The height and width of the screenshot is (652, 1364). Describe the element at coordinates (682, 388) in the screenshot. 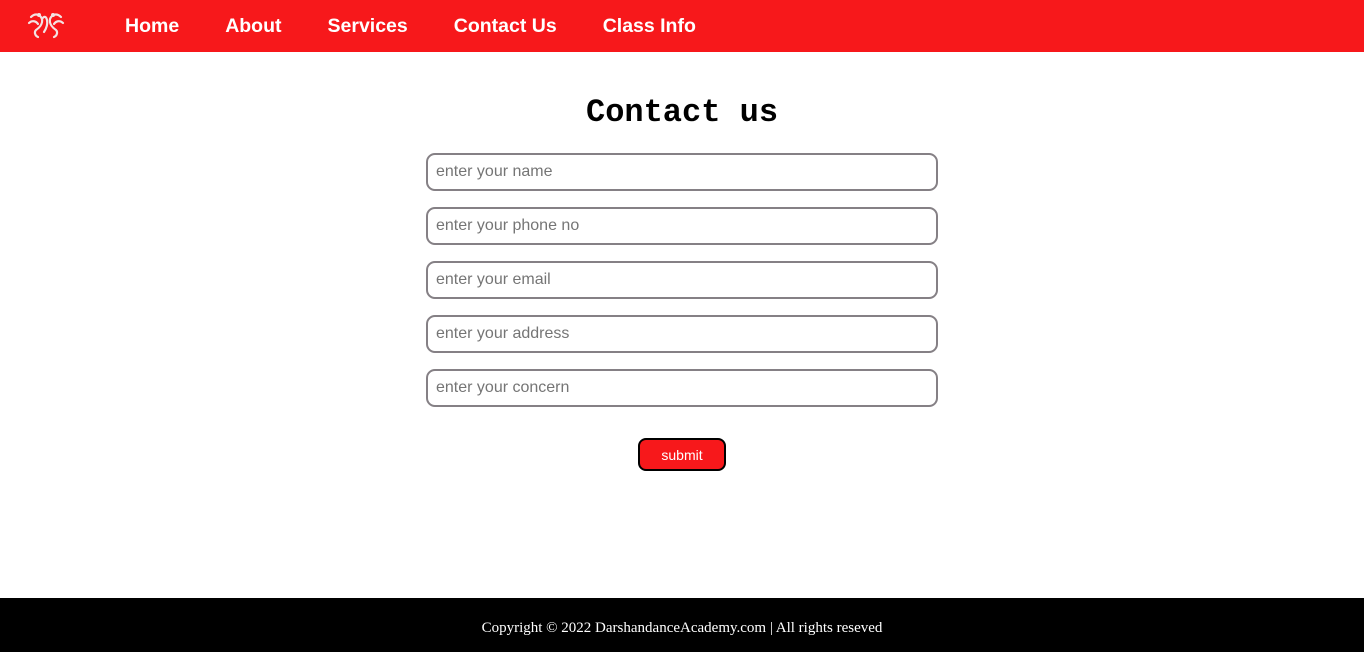

I see `concern-input` at that location.